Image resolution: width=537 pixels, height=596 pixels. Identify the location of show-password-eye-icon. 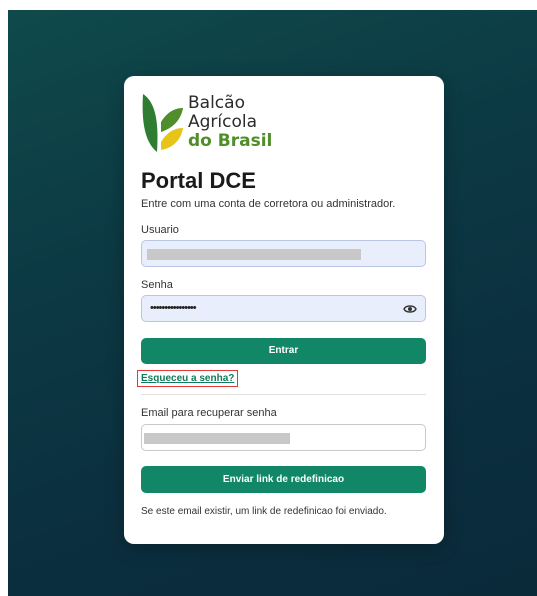
(410, 309).